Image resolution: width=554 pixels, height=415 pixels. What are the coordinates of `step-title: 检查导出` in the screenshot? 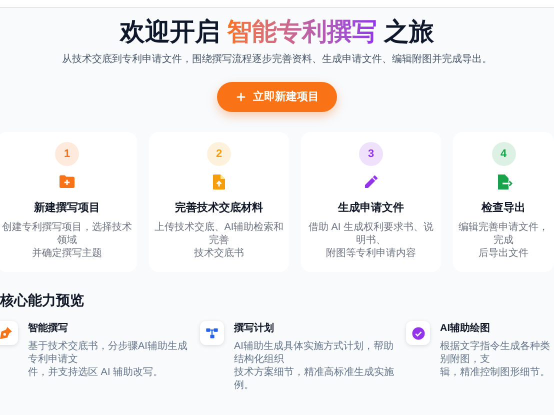 It's located at (504, 208).